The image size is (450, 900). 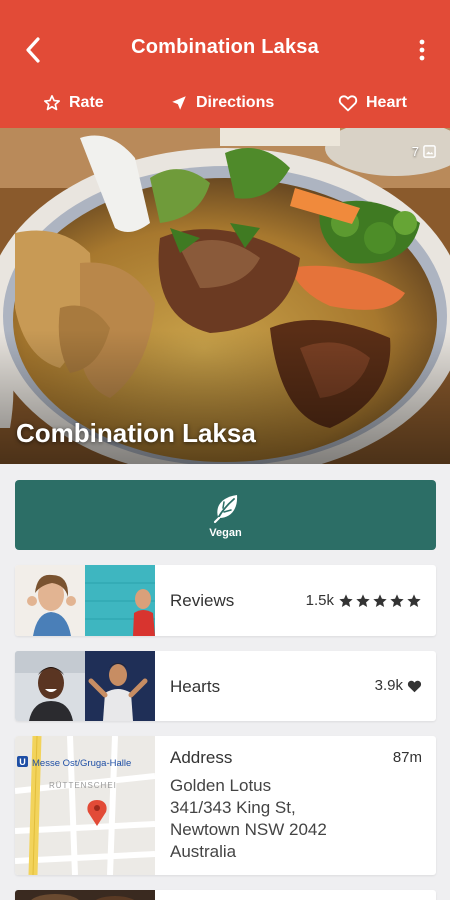 I want to click on address-line-4: Australia, so click(x=203, y=851).